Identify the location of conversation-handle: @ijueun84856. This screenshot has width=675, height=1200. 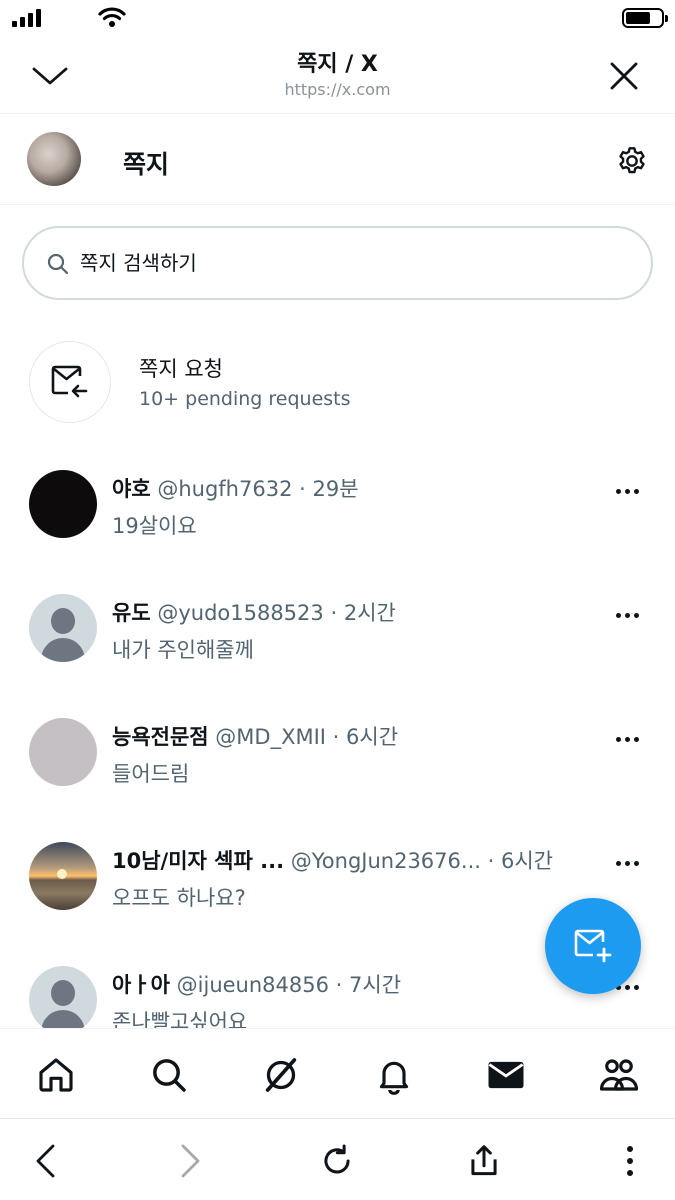
(252, 985).